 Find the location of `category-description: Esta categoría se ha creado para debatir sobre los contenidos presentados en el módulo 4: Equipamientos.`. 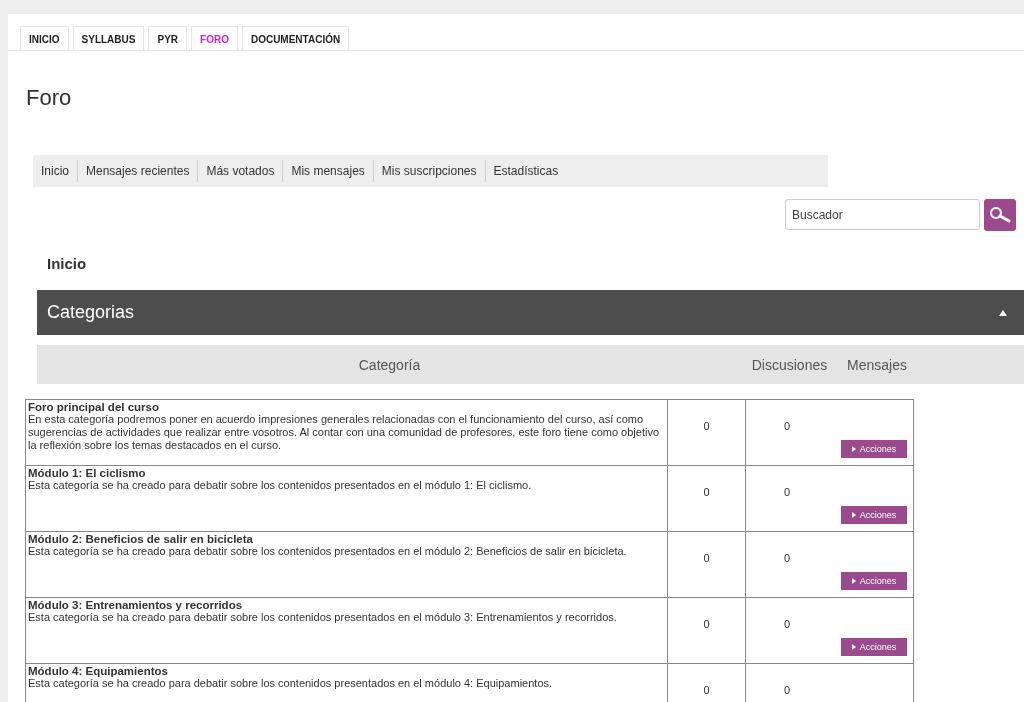

category-description: Esta categoría se ha creado para debatir sobre los contenidos presentados en el módulo 4: Equipamientos. is located at coordinates (291, 683).